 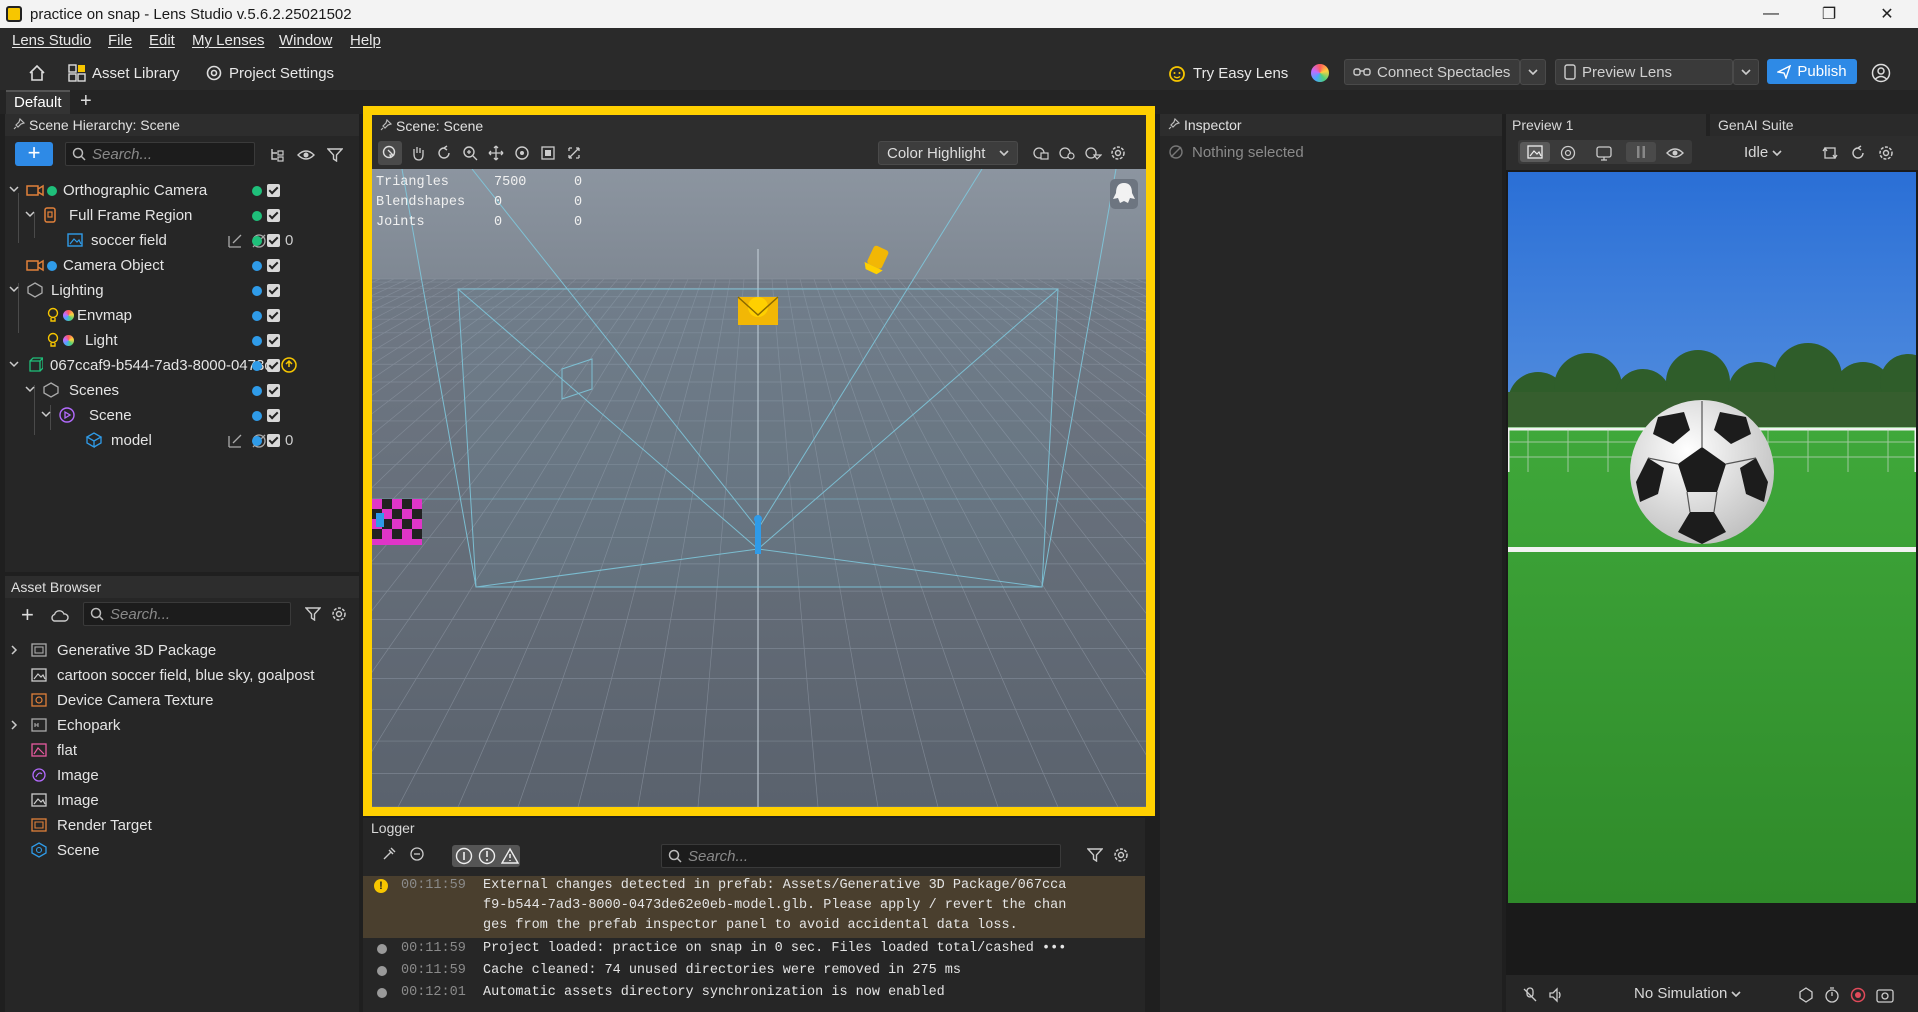 What do you see at coordinates (365, 40) in the screenshot?
I see `menu-help: Help` at bounding box center [365, 40].